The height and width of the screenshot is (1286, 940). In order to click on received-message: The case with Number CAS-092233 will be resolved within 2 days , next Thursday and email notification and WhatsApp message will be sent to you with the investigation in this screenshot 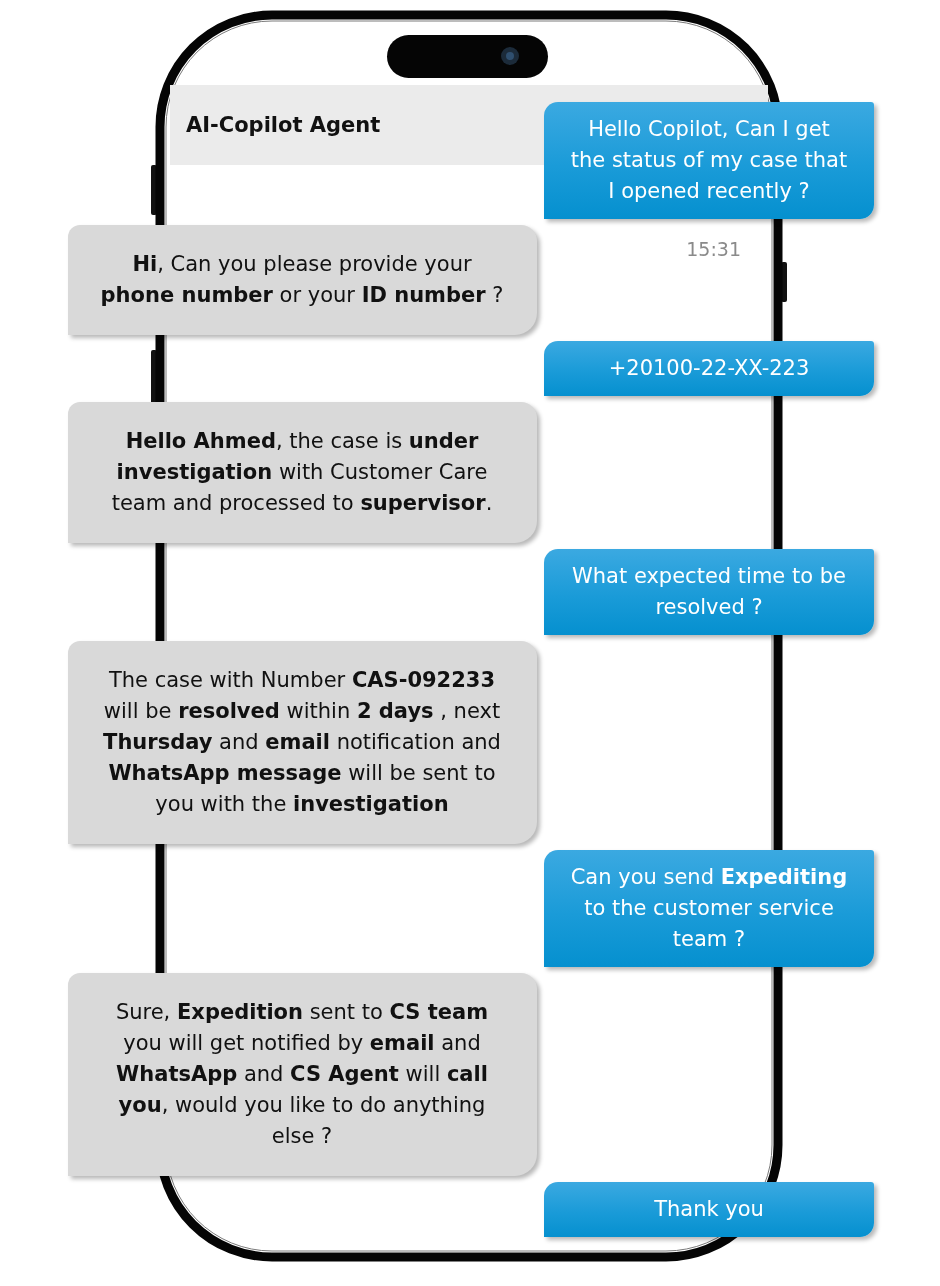, I will do `click(302, 742)`.